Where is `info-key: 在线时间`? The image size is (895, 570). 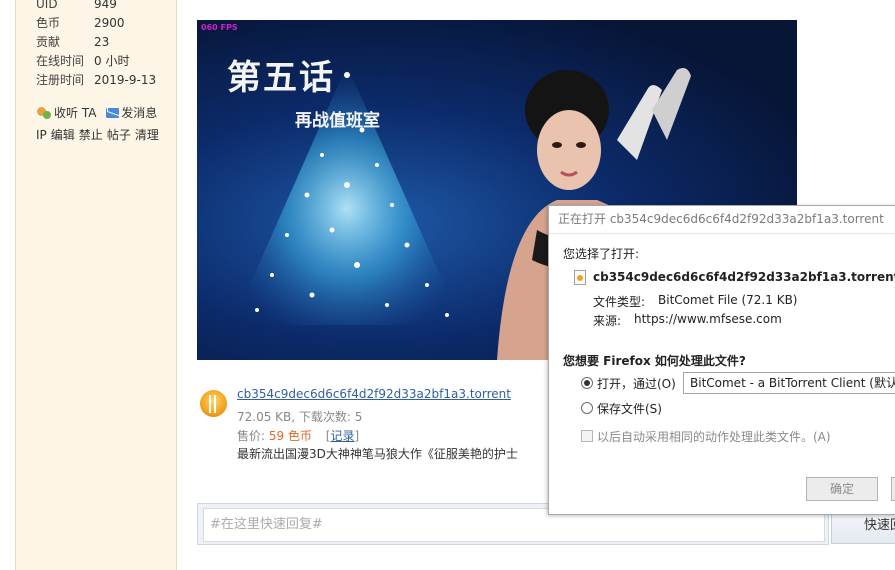
info-key: 在线时间 is located at coordinates (60, 61).